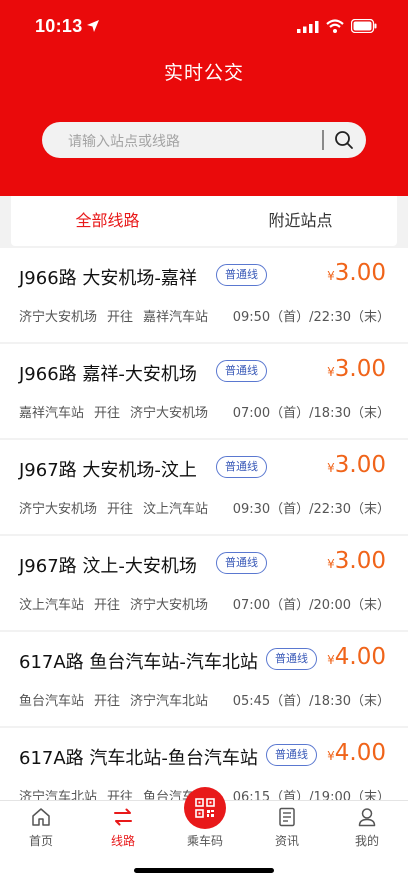  What do you see at coordinates (41, 817) in the screenshot?
I see `home-icon` at bounding box center [41, 817].